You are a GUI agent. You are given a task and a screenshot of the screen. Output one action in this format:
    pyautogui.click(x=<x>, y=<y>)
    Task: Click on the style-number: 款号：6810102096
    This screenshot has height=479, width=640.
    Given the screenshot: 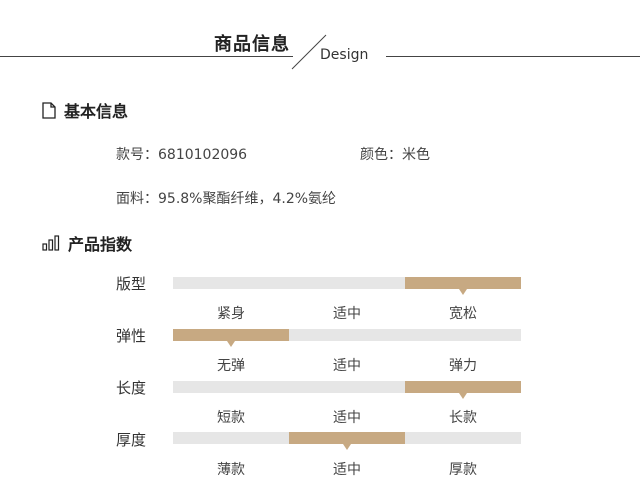 What is the action you would take?
    pyautogui.click(x=182, y=155)
    